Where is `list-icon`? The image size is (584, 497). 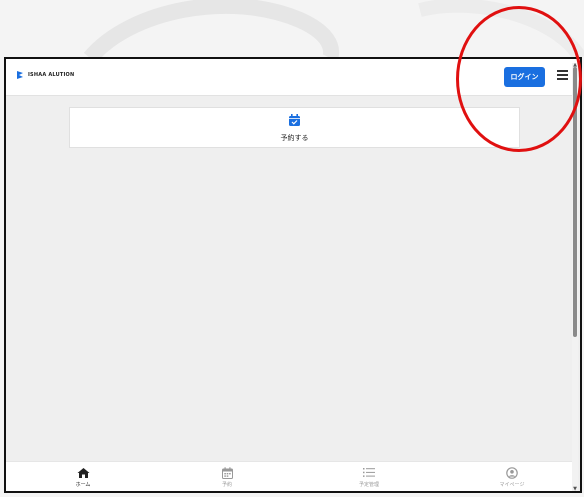
list-icon is located at coordinates (369, 472).